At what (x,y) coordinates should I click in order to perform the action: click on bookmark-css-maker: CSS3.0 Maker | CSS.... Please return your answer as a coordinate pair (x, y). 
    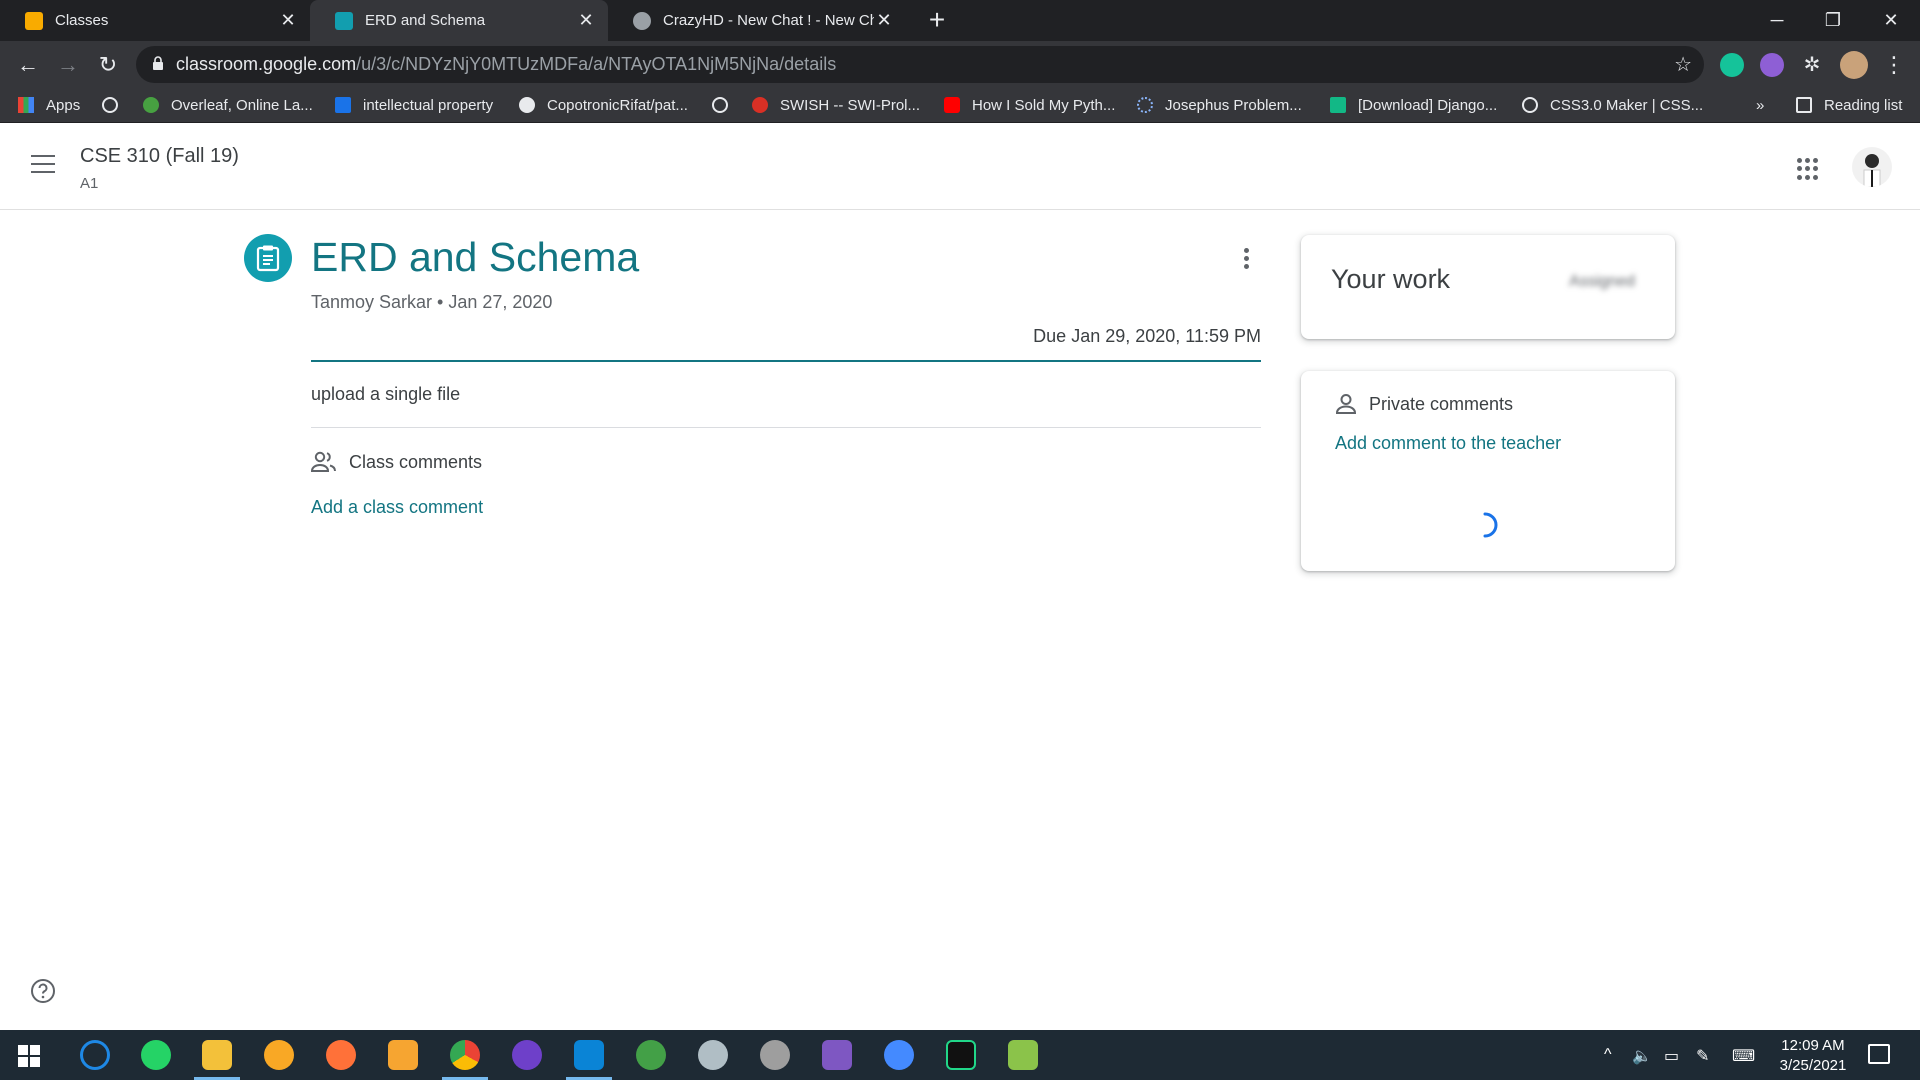
    Looking at the image, I should click on (1612, 105).